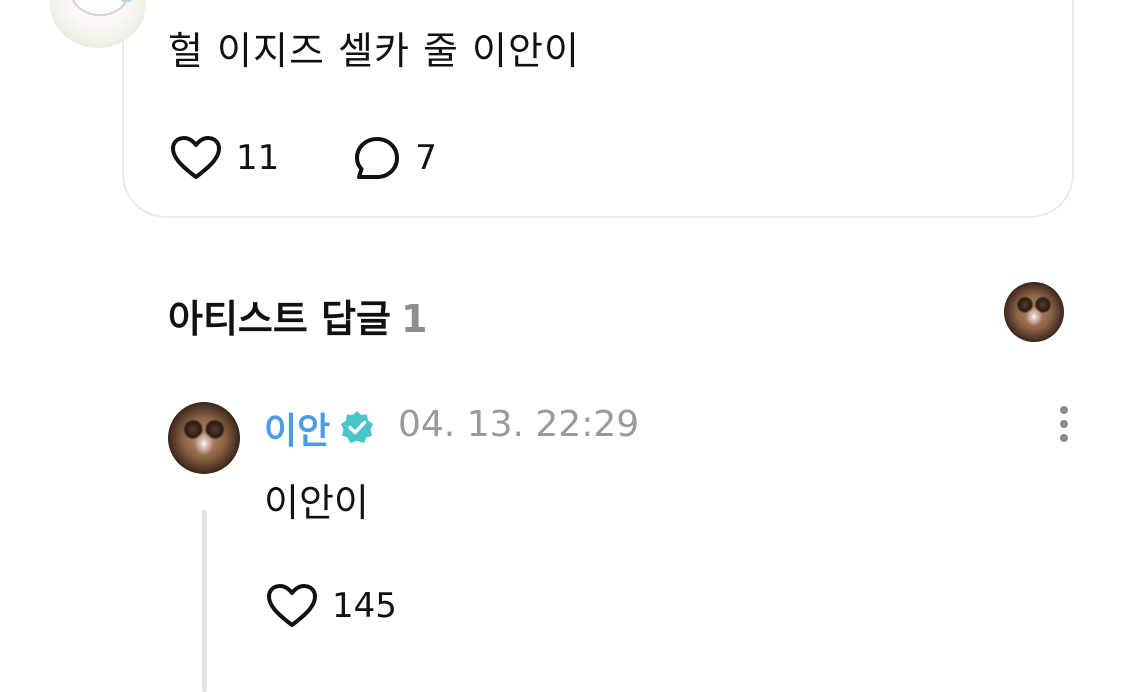 The width and height of the screenshot is (1125, 692). What do you see at coordinates (258, 158) in the screenshot?
I see `post-like-count: 11` at bounding box center [258, 158].